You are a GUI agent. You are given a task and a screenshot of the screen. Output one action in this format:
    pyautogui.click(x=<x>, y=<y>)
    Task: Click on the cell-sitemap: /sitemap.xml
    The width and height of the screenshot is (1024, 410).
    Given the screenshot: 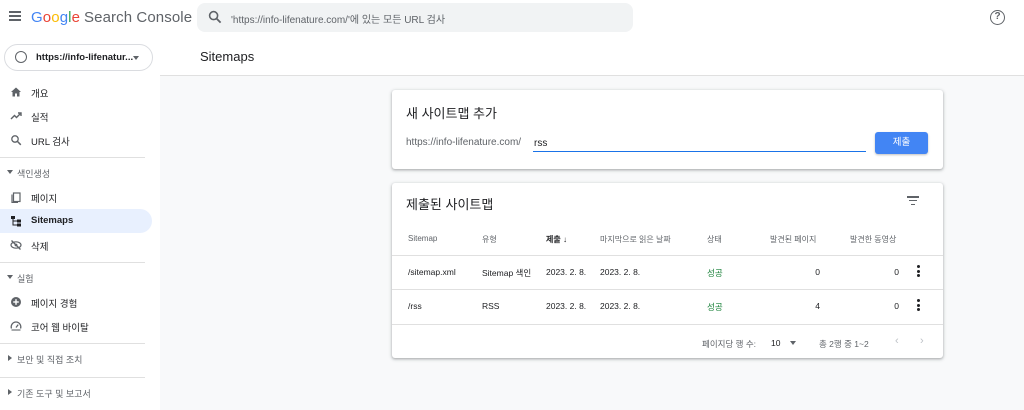 What is the action you would take?
    pyautogui.click(x=432, y=272)
    